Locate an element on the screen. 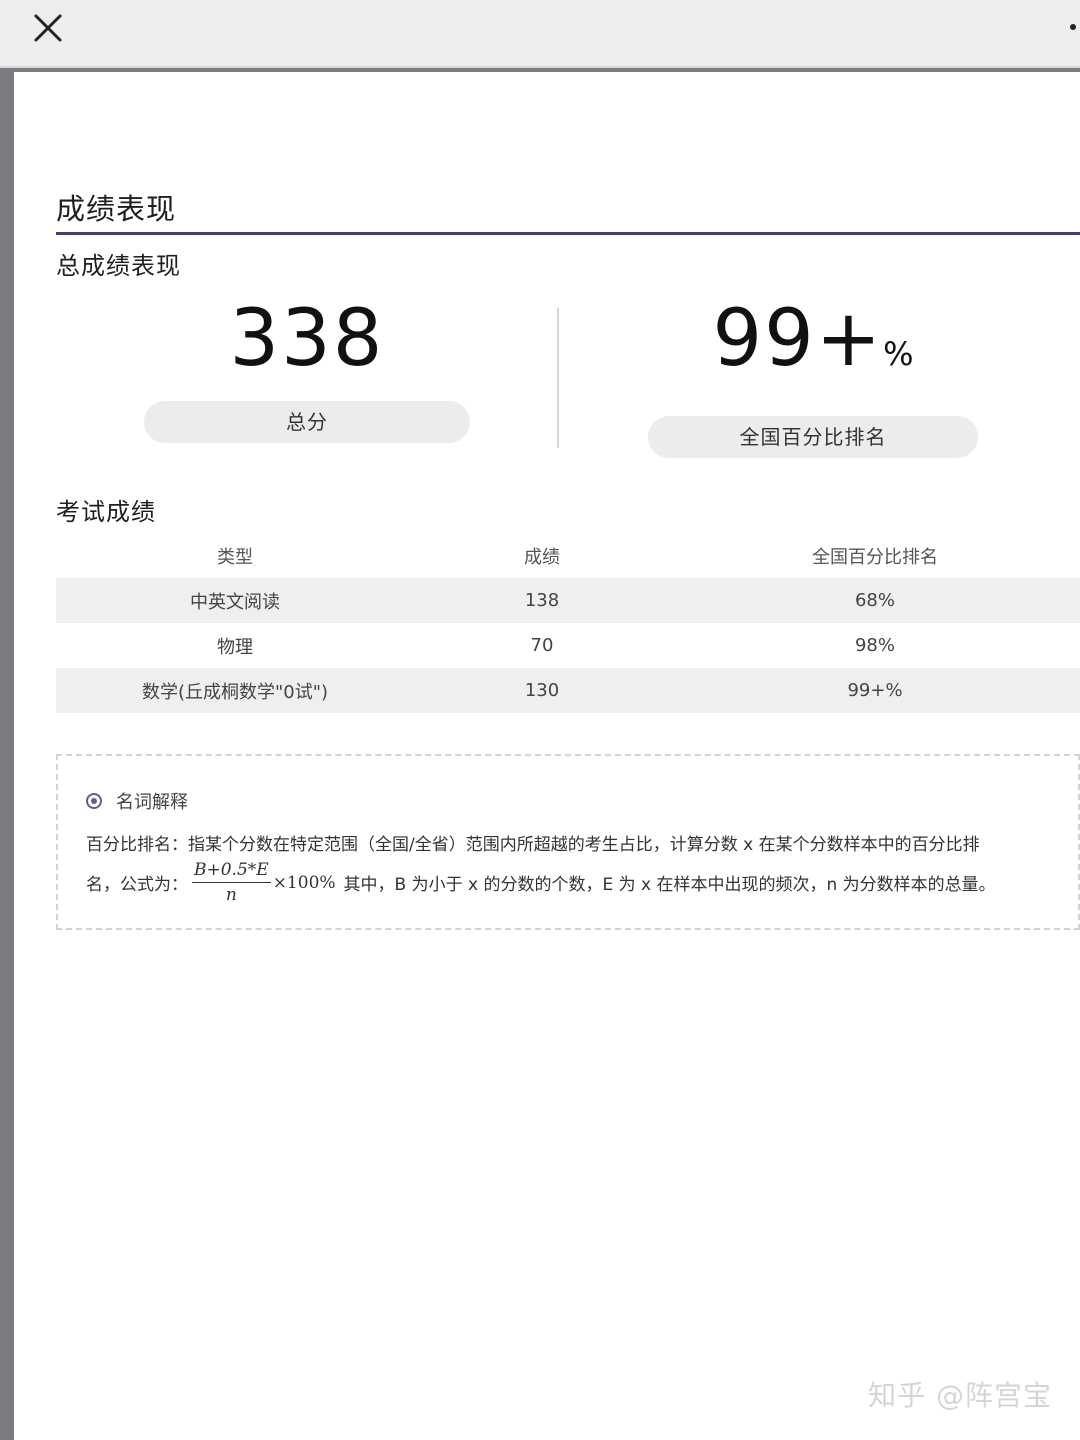 The height and width of the screenshot is (1440, 1080). rank-value-wrap: 99+% is located at coordinates (813, 346).